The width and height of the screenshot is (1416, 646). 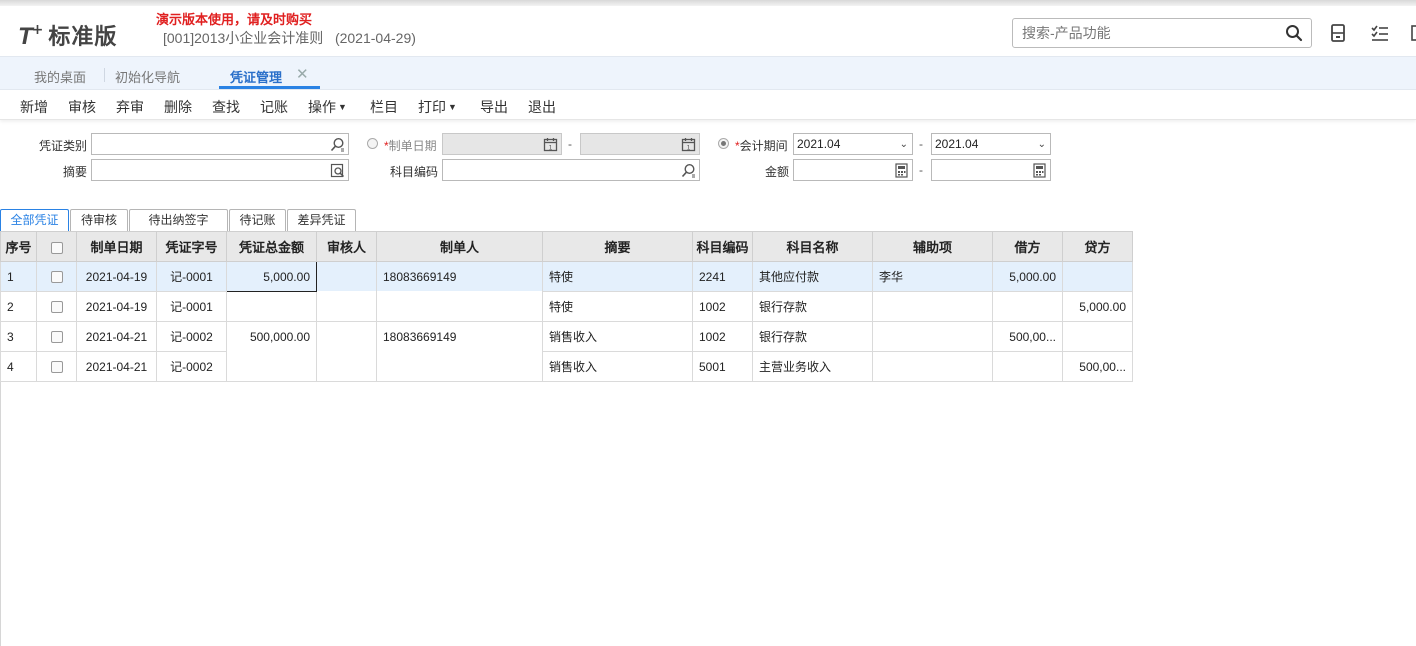 I want to click on cell-account-code: 2241, so click(x=722, y=276).